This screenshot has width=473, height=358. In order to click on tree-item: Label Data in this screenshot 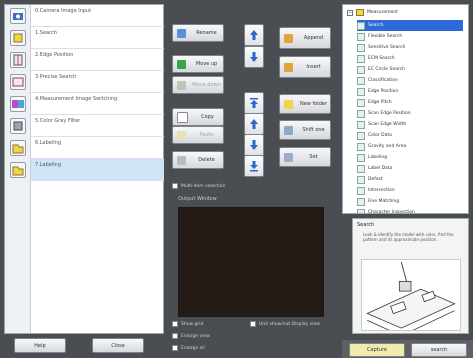, I will do `click(410, 168)`.